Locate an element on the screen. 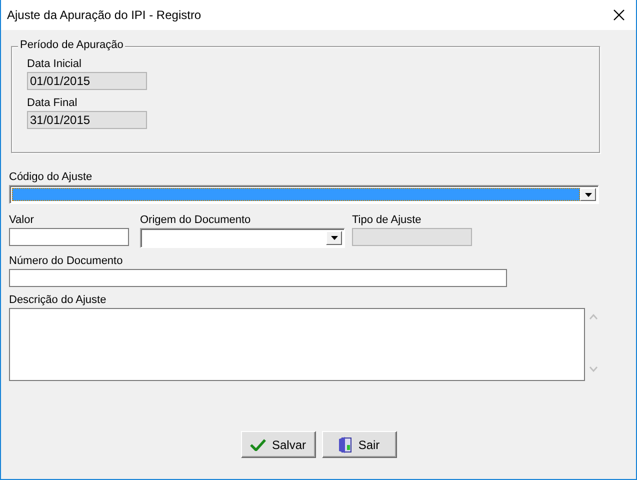  field-label: Data Inicial is located at coordinates (54, 64).